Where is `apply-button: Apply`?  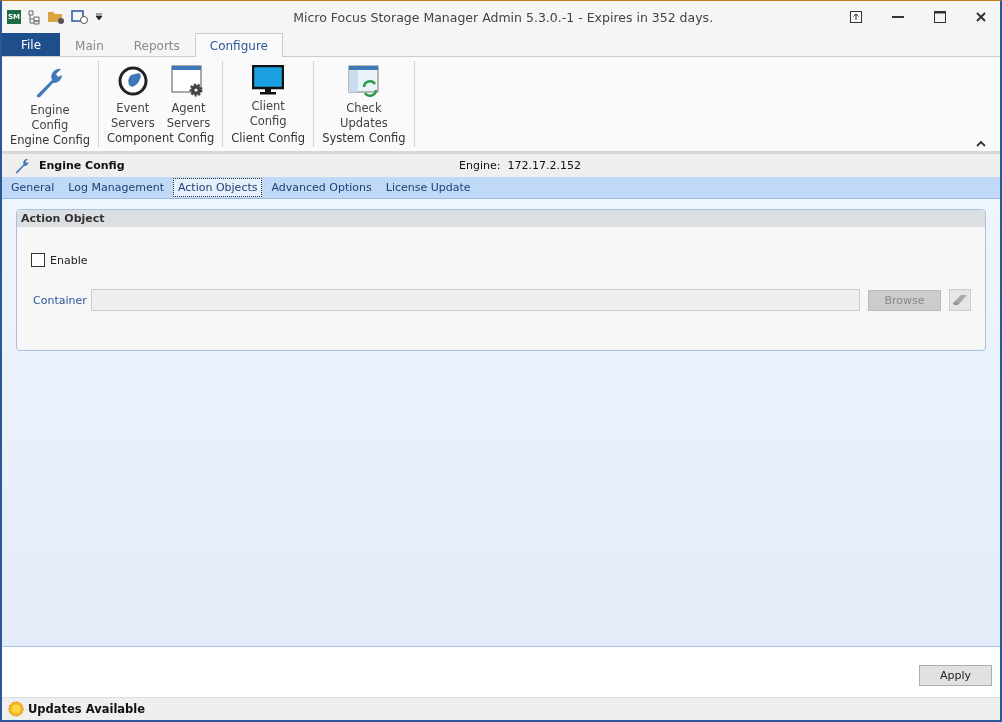 apply-button: Apply is located at coordinates (955, 675).